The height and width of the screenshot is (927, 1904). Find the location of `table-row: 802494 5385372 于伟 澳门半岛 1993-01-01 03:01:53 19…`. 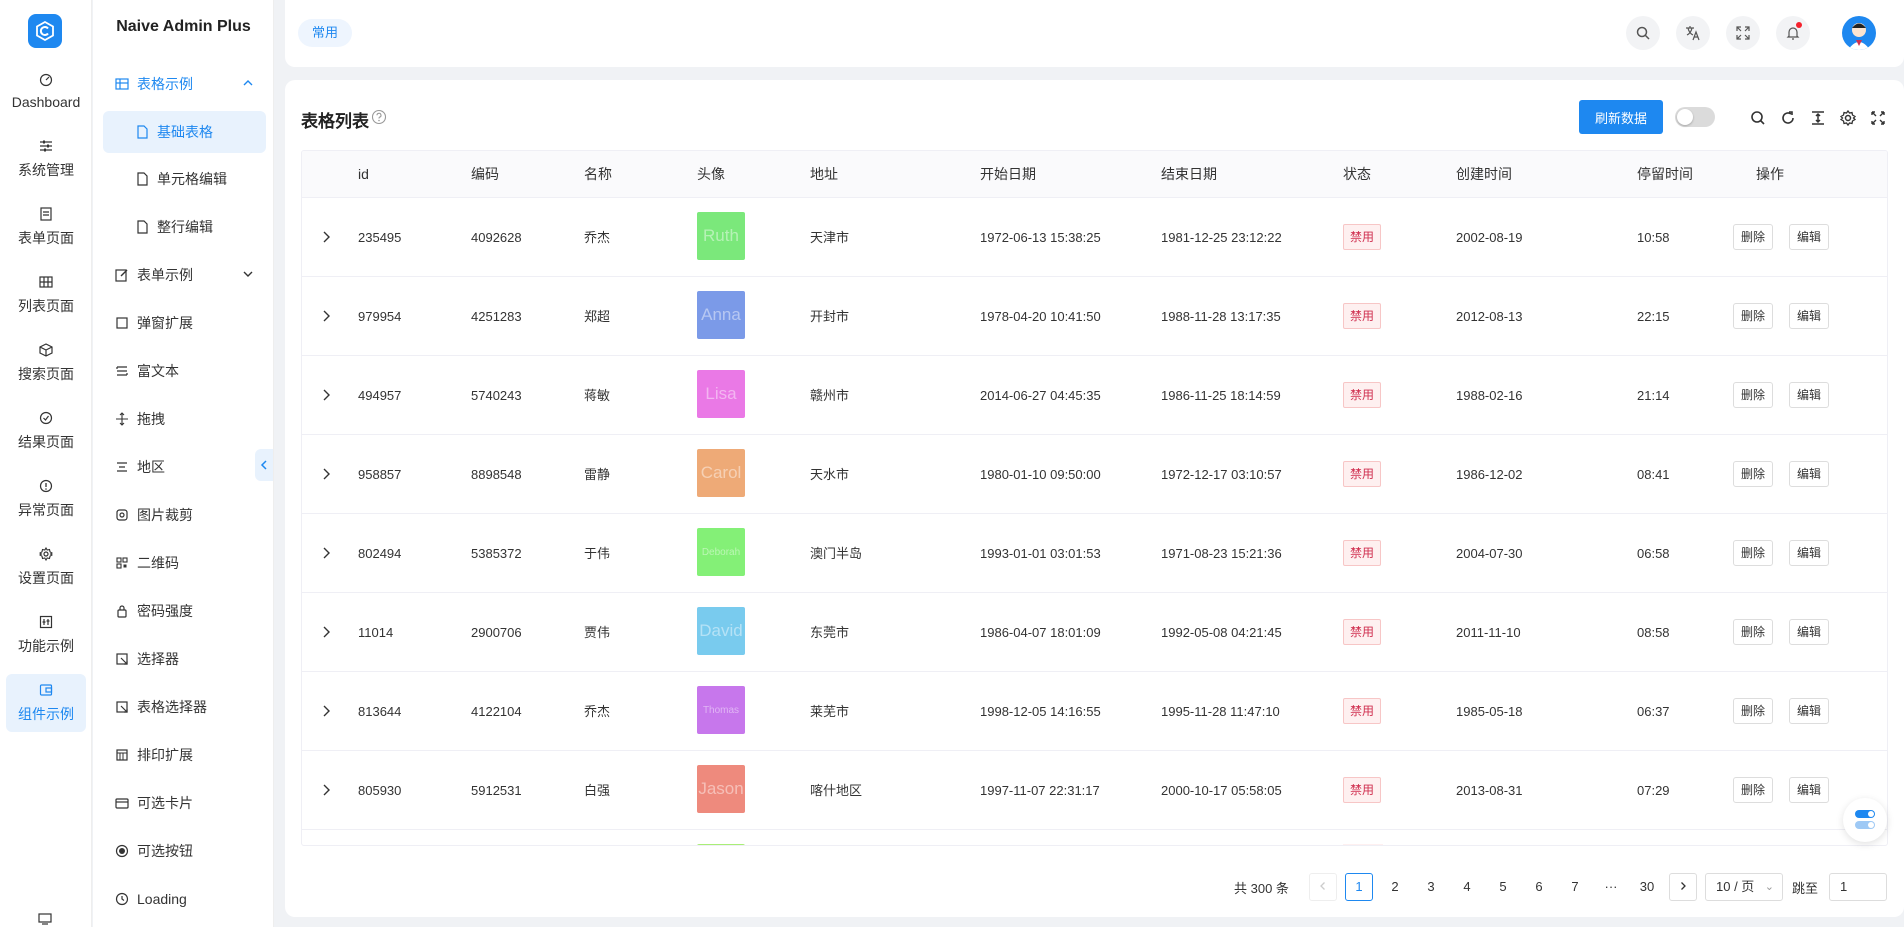

table-row: 802494 5385372 于伟 澳门半岛 1993-01-01 03:01:53 19… is located at coordinates (1094, 553).